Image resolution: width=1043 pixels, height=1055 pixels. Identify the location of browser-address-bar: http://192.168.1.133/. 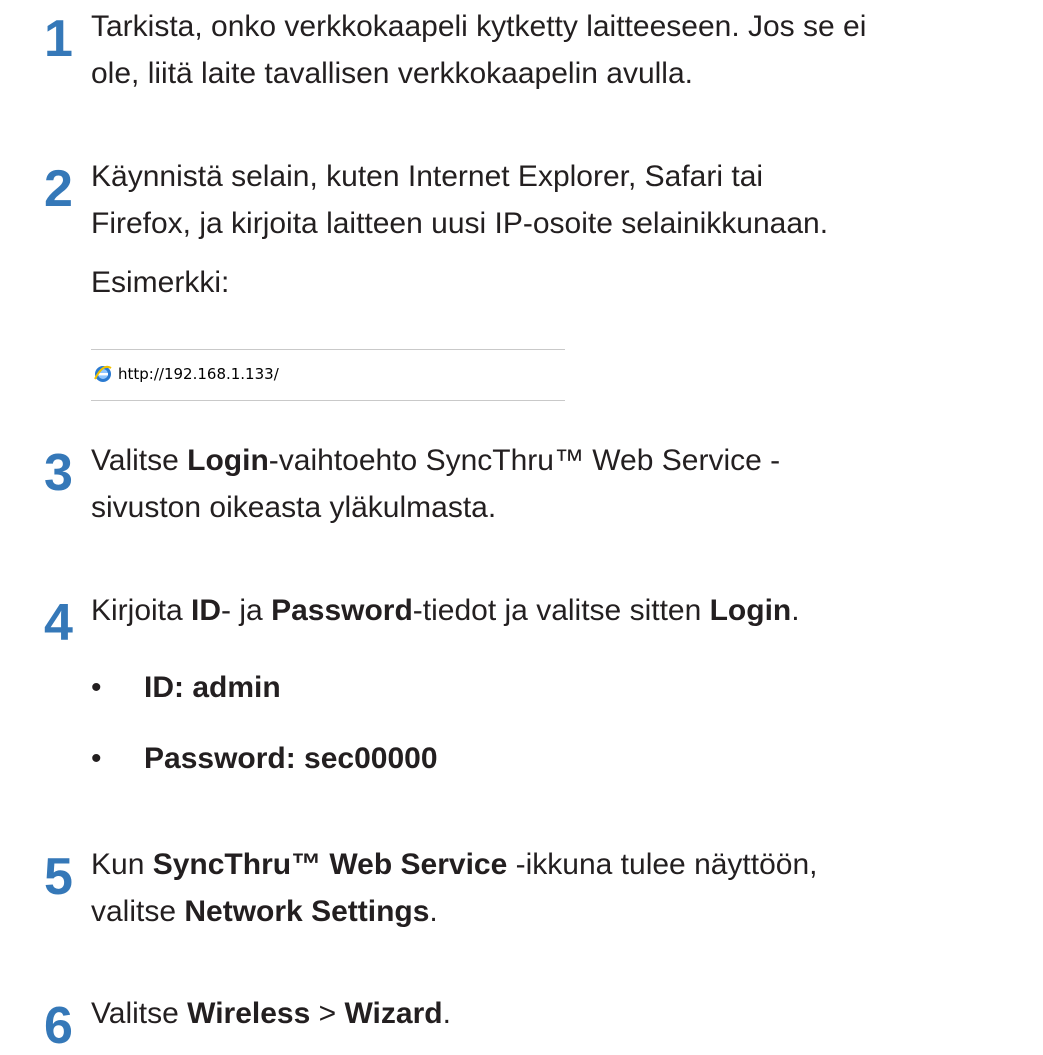
(328, 375).